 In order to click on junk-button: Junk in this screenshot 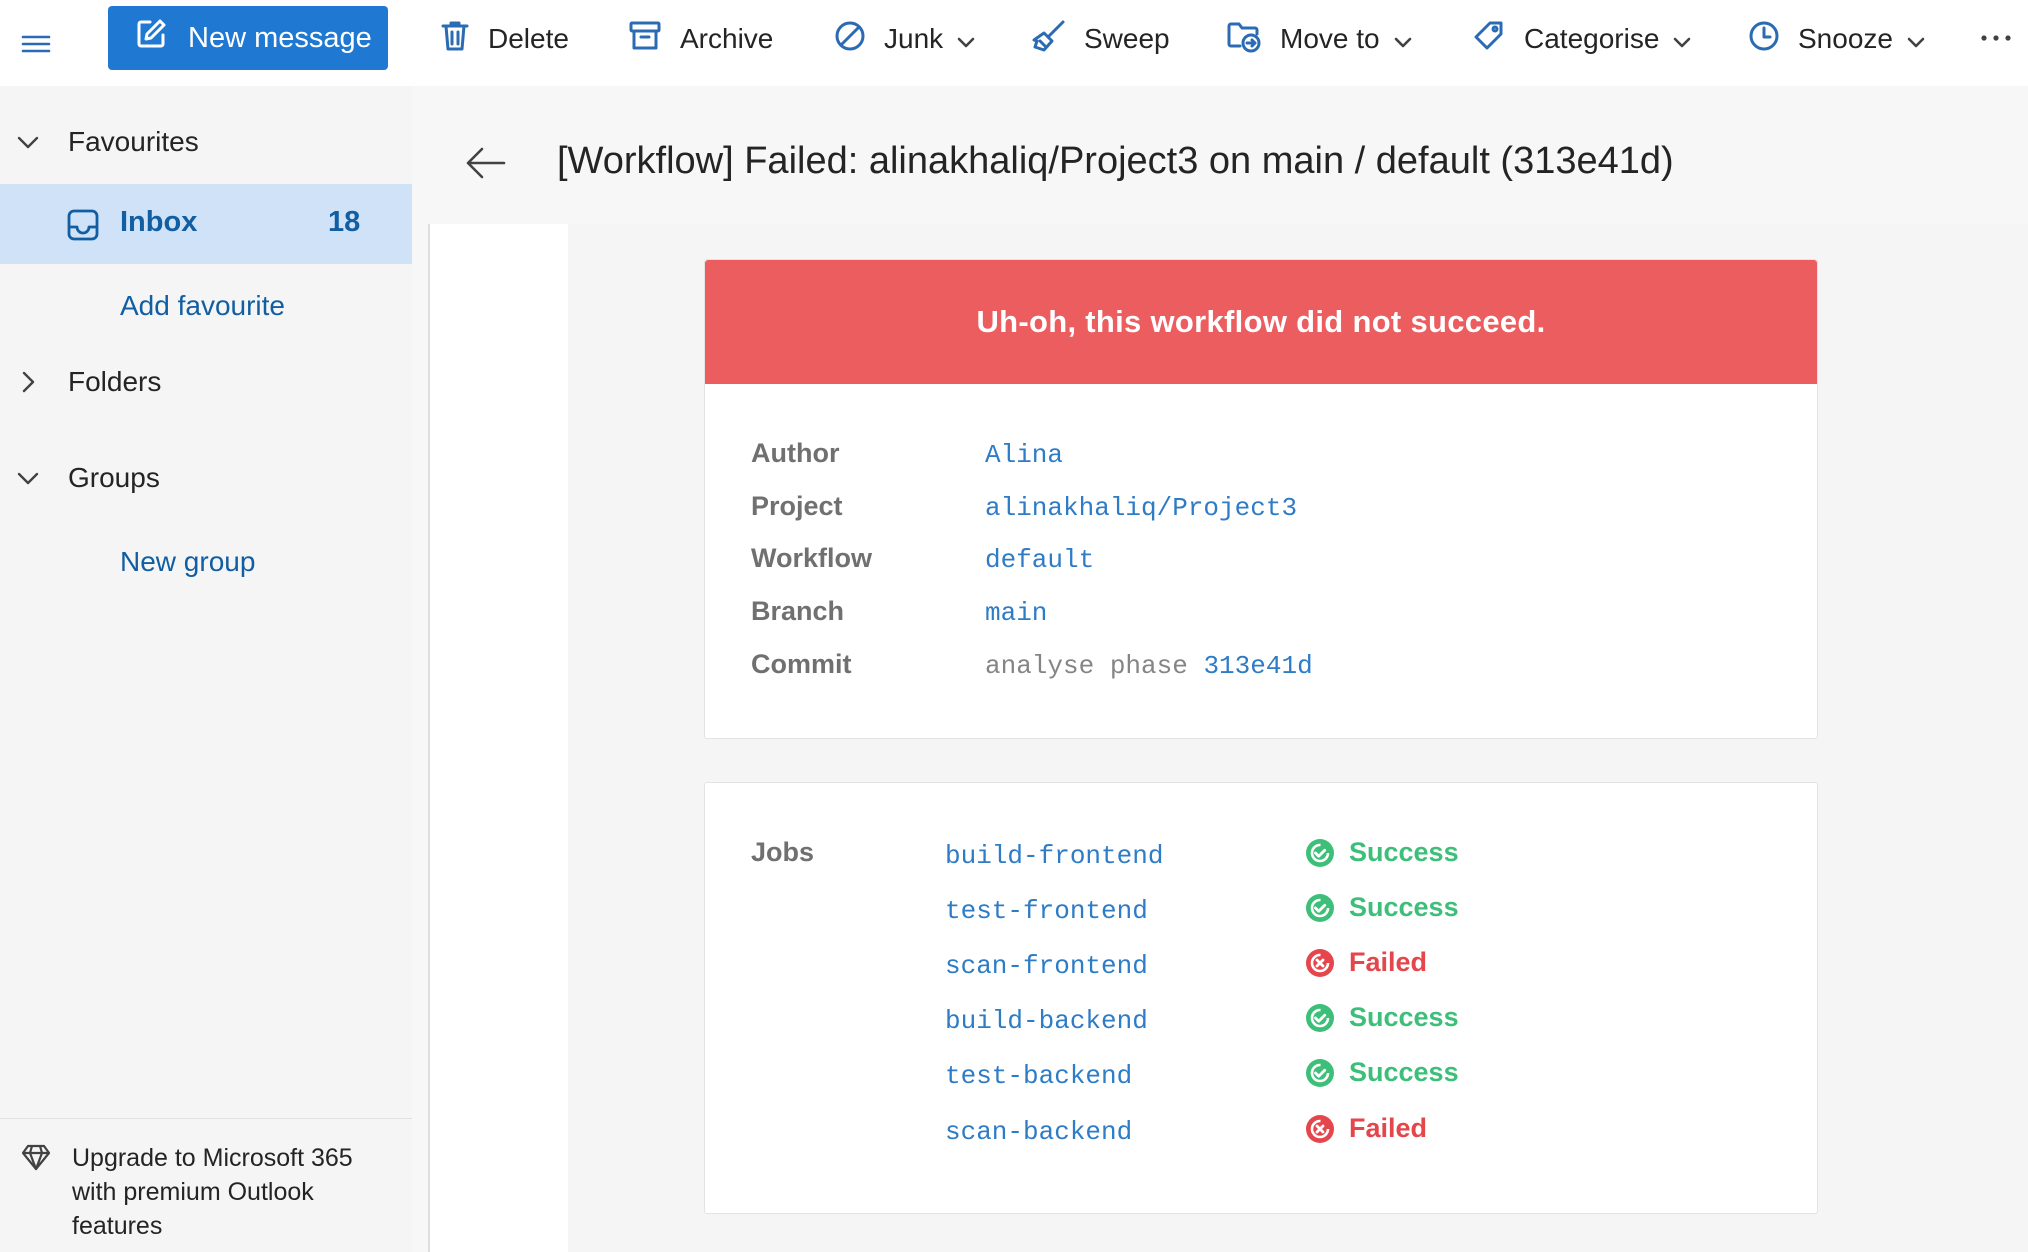, I will do `click(904, 39)`.